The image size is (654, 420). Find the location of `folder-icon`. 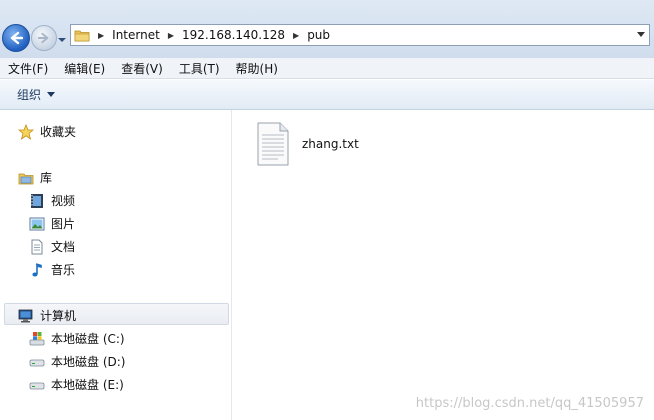

folder-icon is located at coordinates (82, 36).